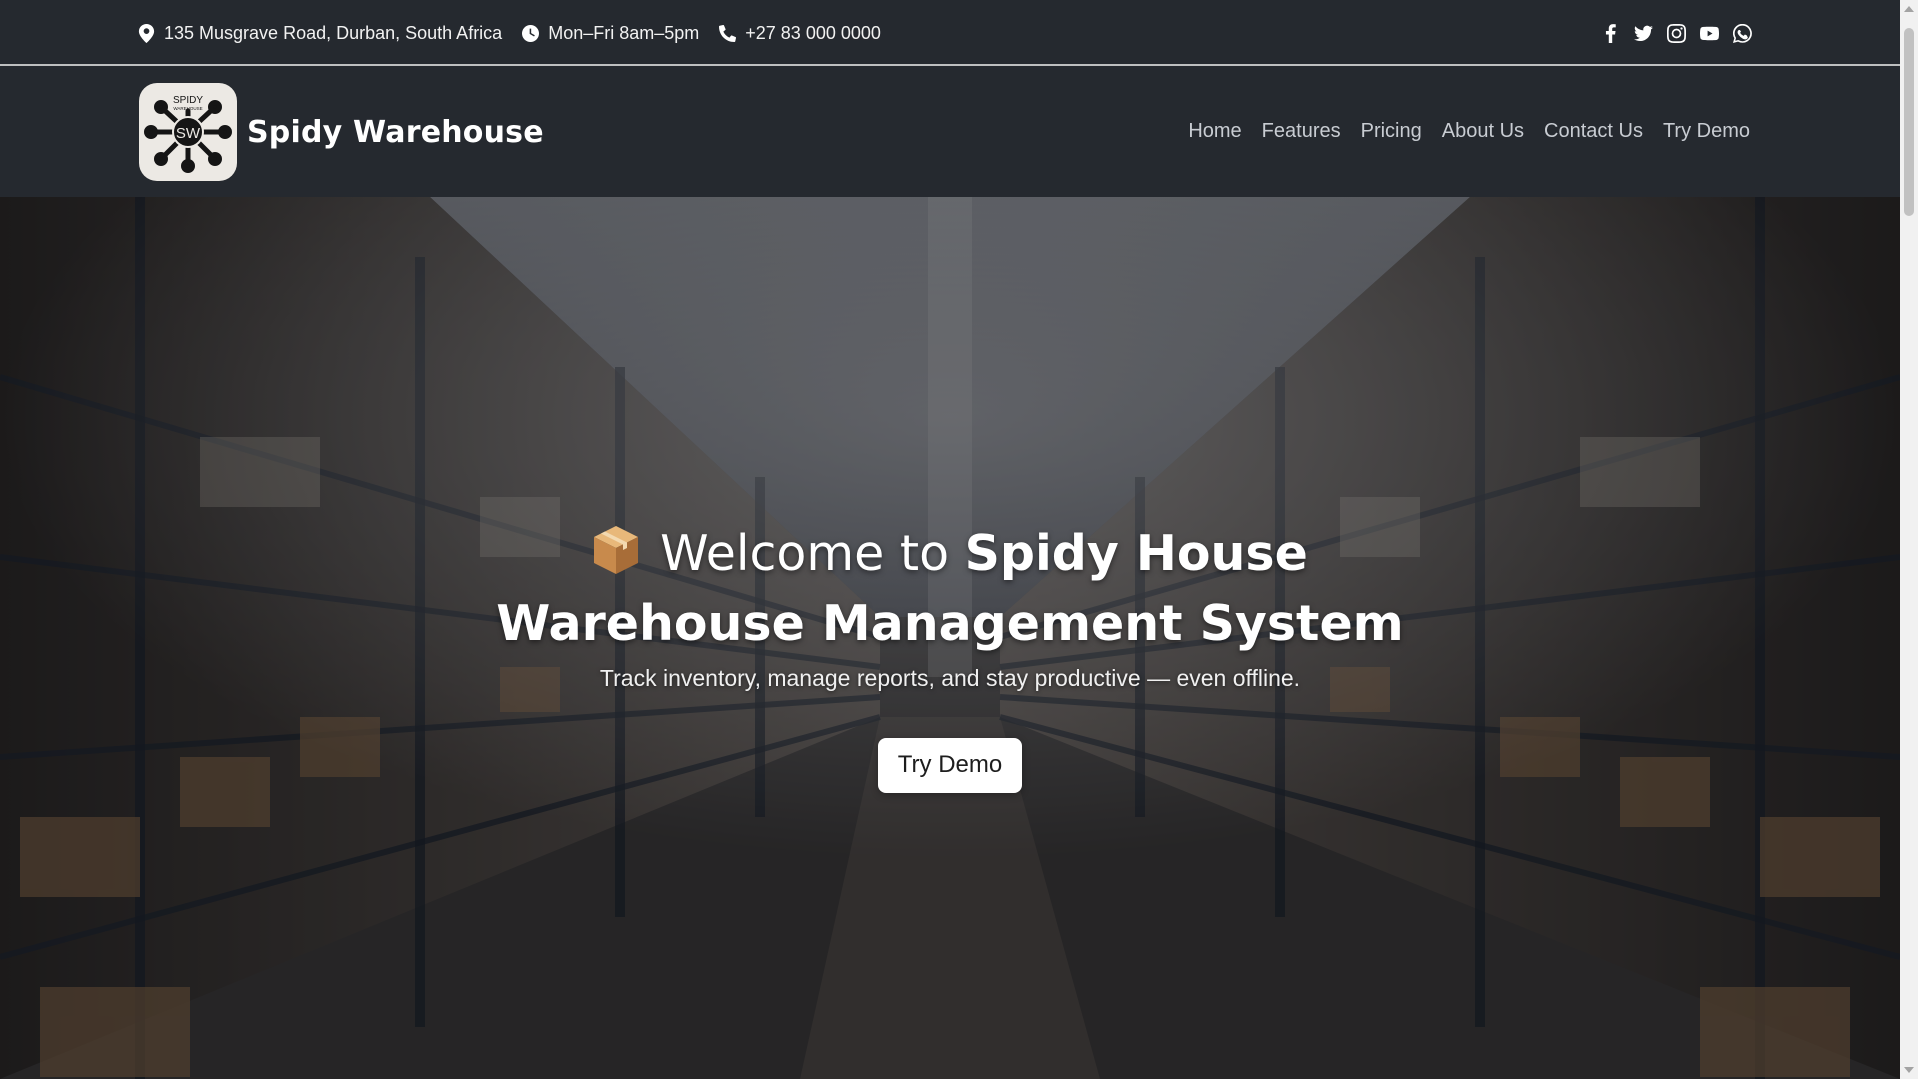  I want to click on logo-initials: SW, so click(188, 133).